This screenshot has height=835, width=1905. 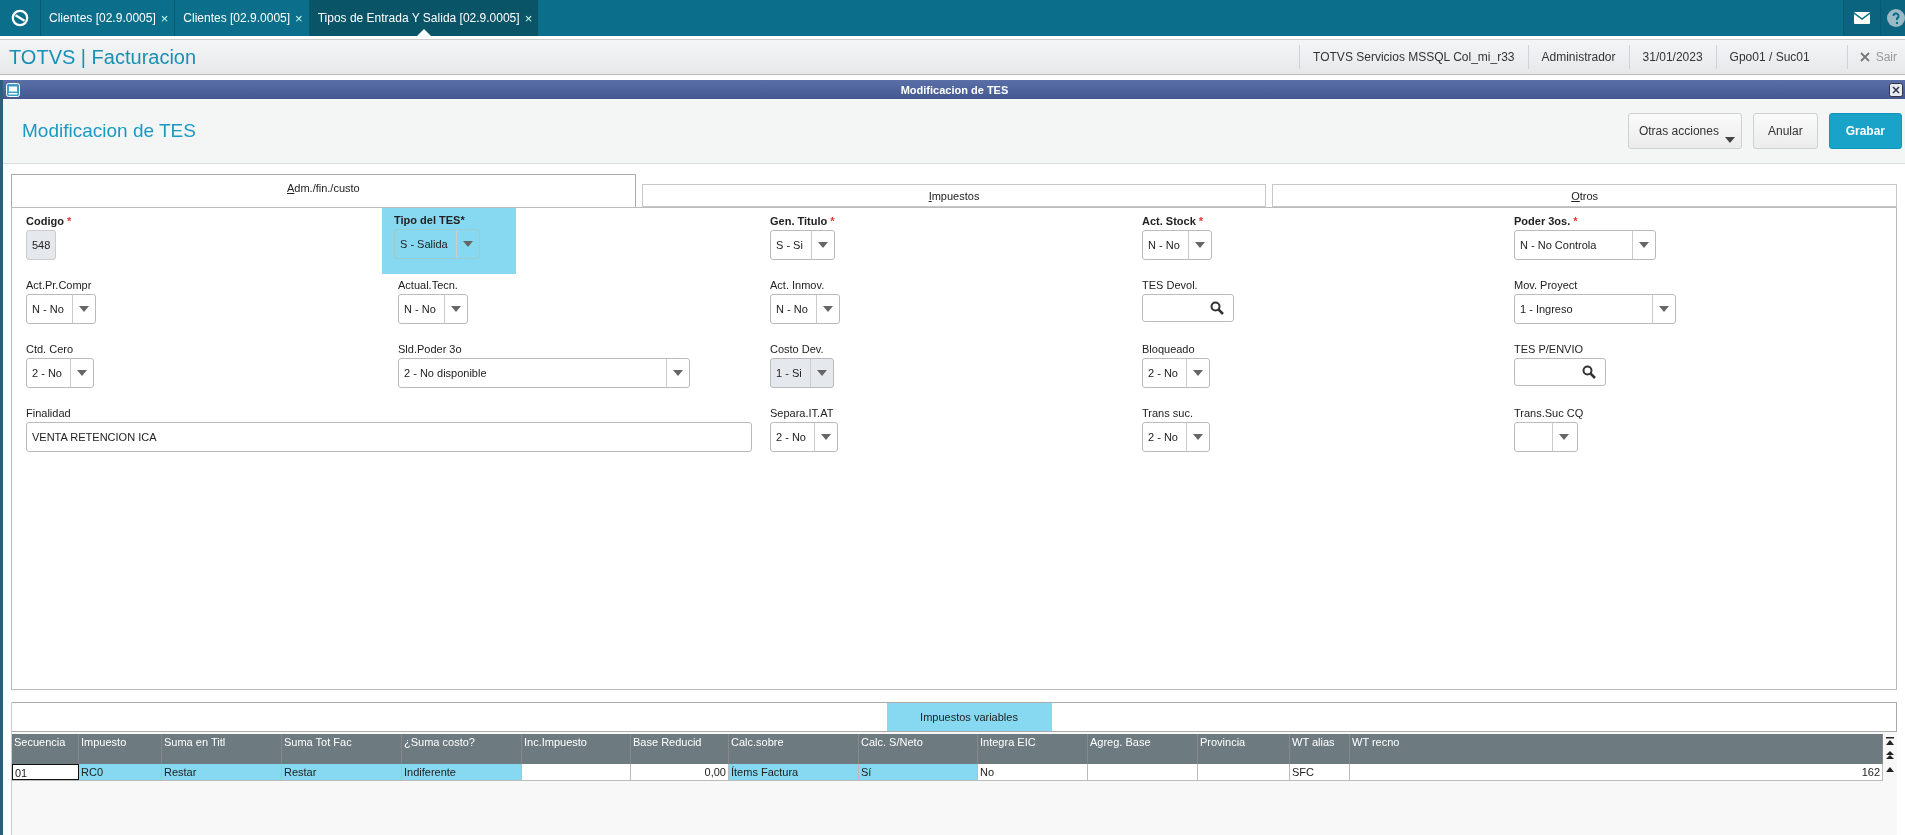 What do you see at coordinates (102, 57) in the screenshot?
I see `module-title: TOTVS | Facturacion` at bounding box center [102, 57].